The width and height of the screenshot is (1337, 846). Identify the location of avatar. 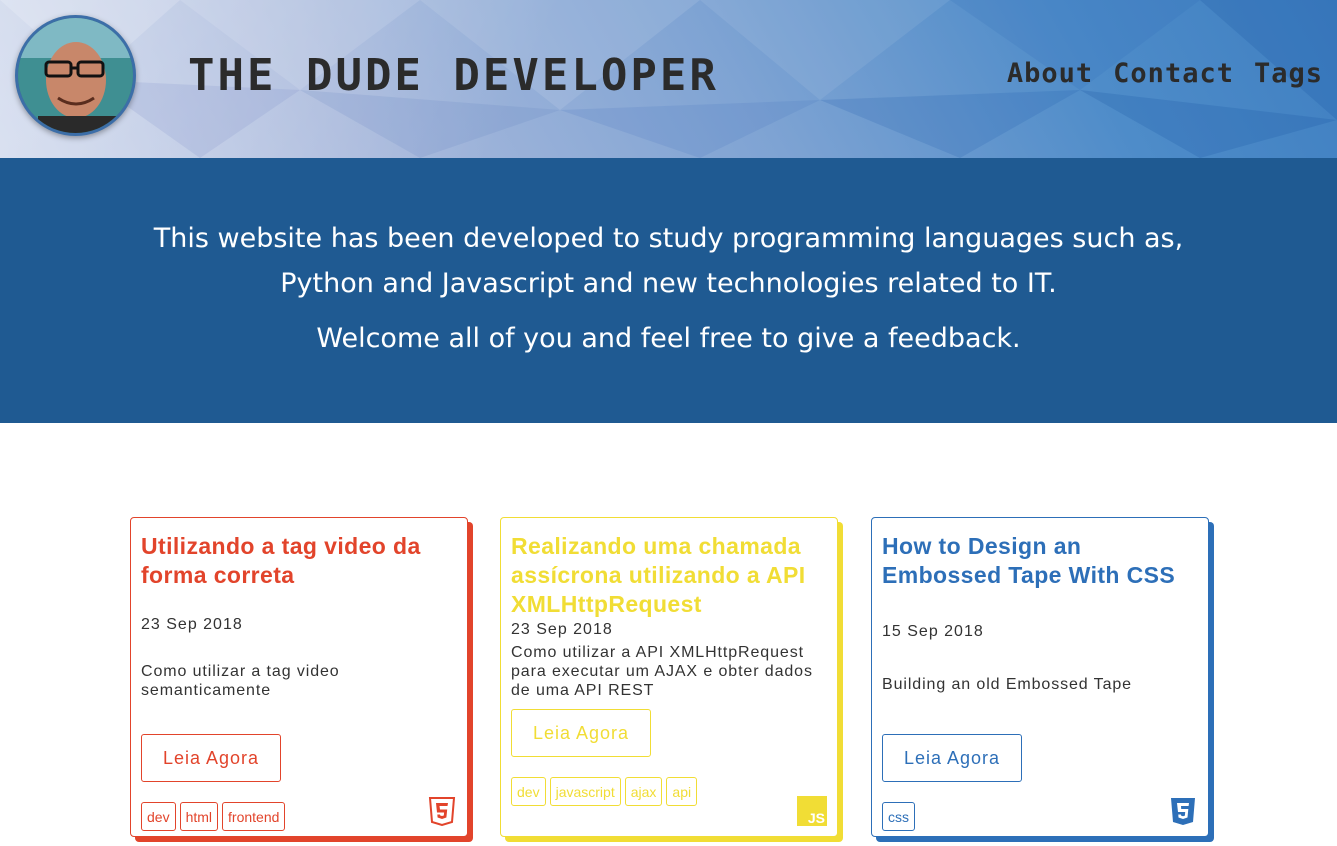
(75, 75).